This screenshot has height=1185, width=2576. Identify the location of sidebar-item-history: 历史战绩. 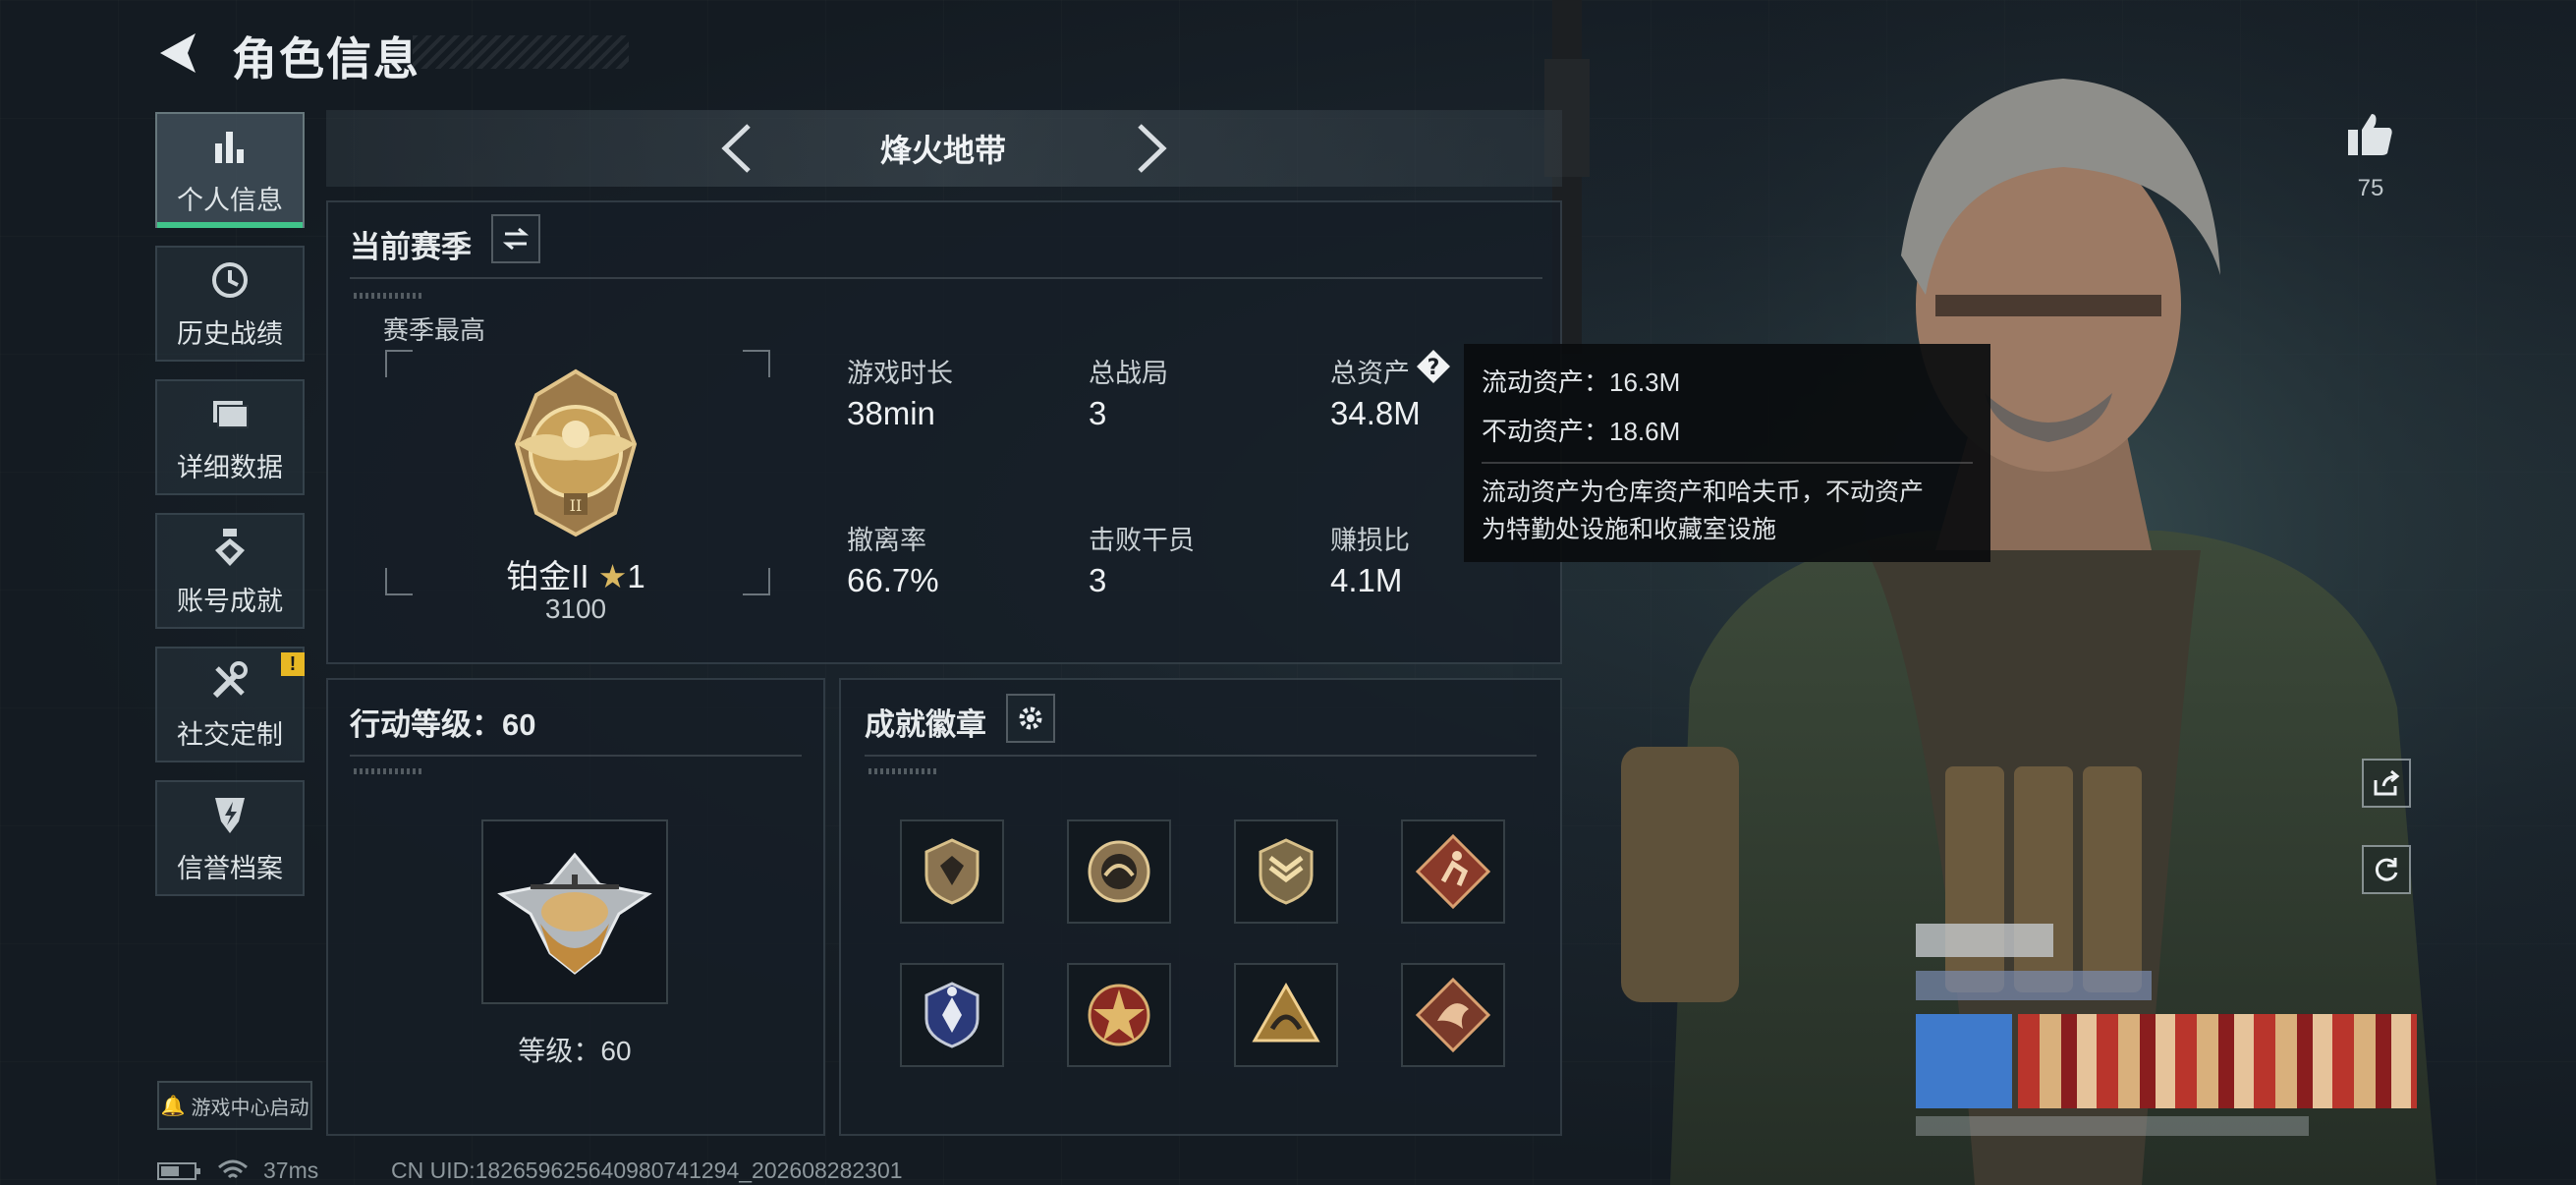
(230, 304).